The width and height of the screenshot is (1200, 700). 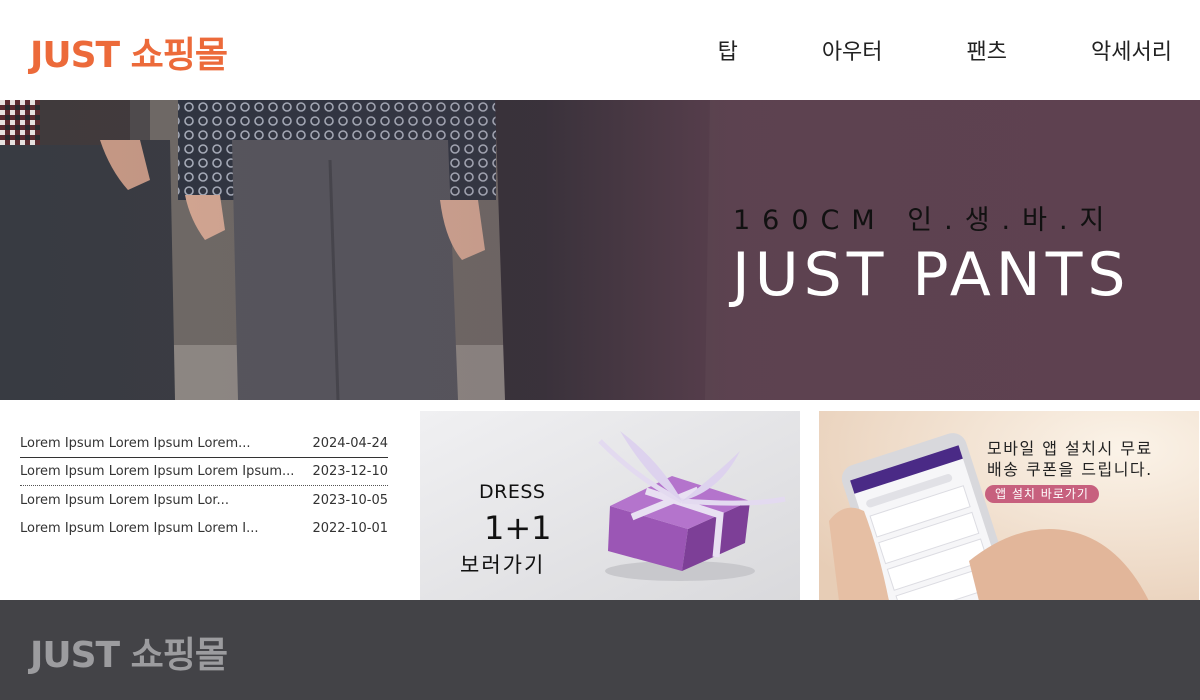 I want to click on site-header: JUST 쇼핑몰 탑 아우터 팬츠 악세서리, so click(x=600, y=50).